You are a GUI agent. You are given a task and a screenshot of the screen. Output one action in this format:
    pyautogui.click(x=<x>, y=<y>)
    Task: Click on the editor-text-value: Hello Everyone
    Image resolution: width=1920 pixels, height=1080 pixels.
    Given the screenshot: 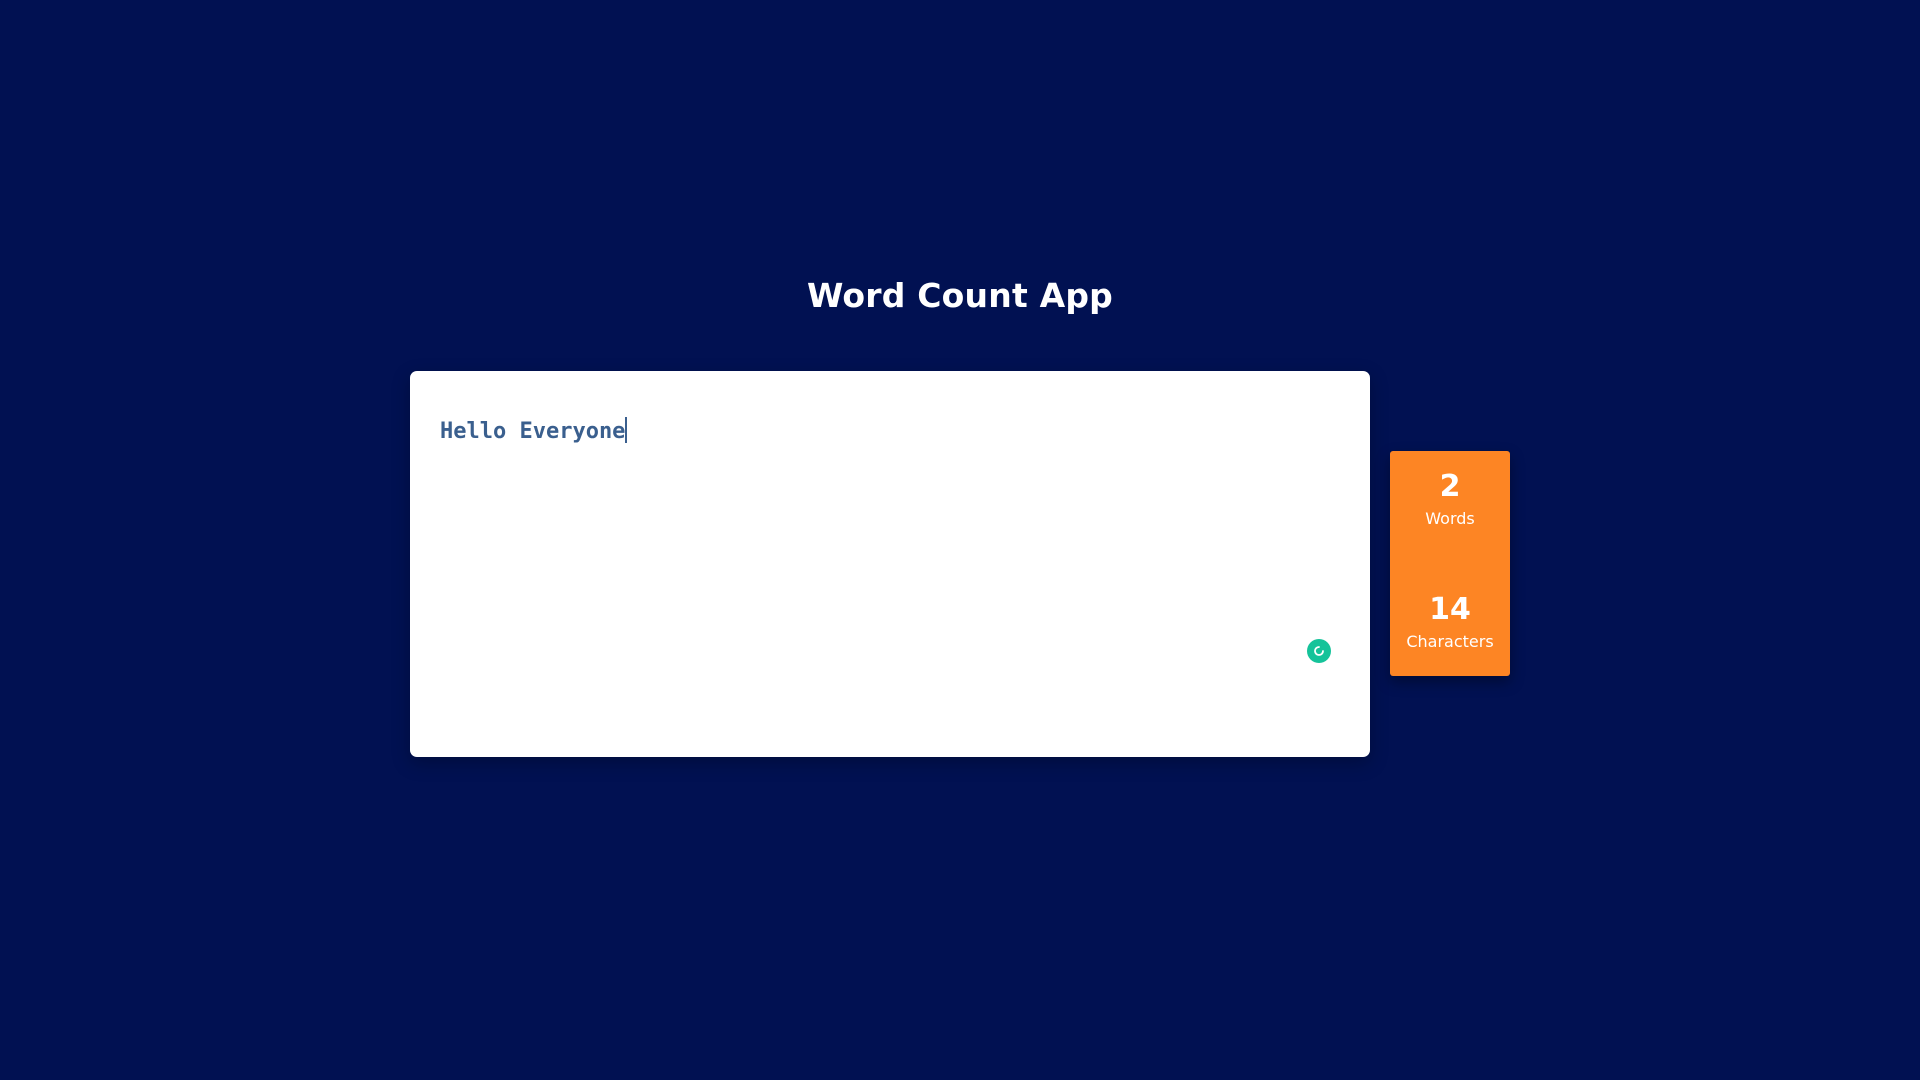 What is the action you would take?
    pyautogui.click(x=533, y=431)
    